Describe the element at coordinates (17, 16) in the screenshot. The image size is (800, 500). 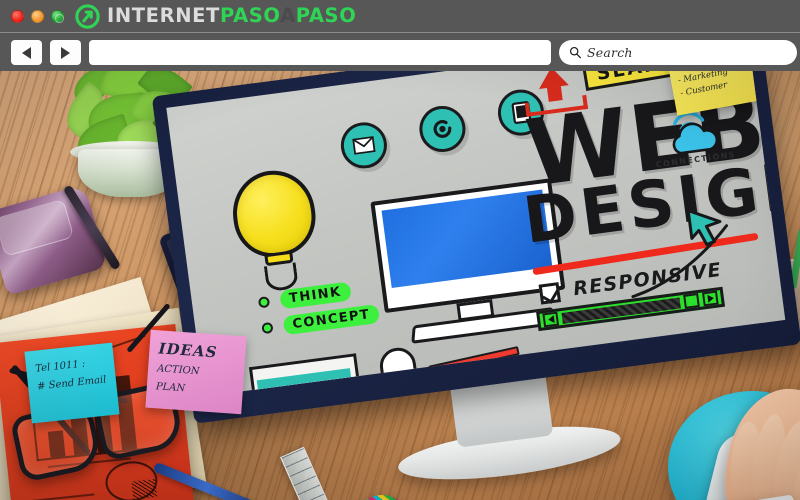
I see `close-button` at that location.